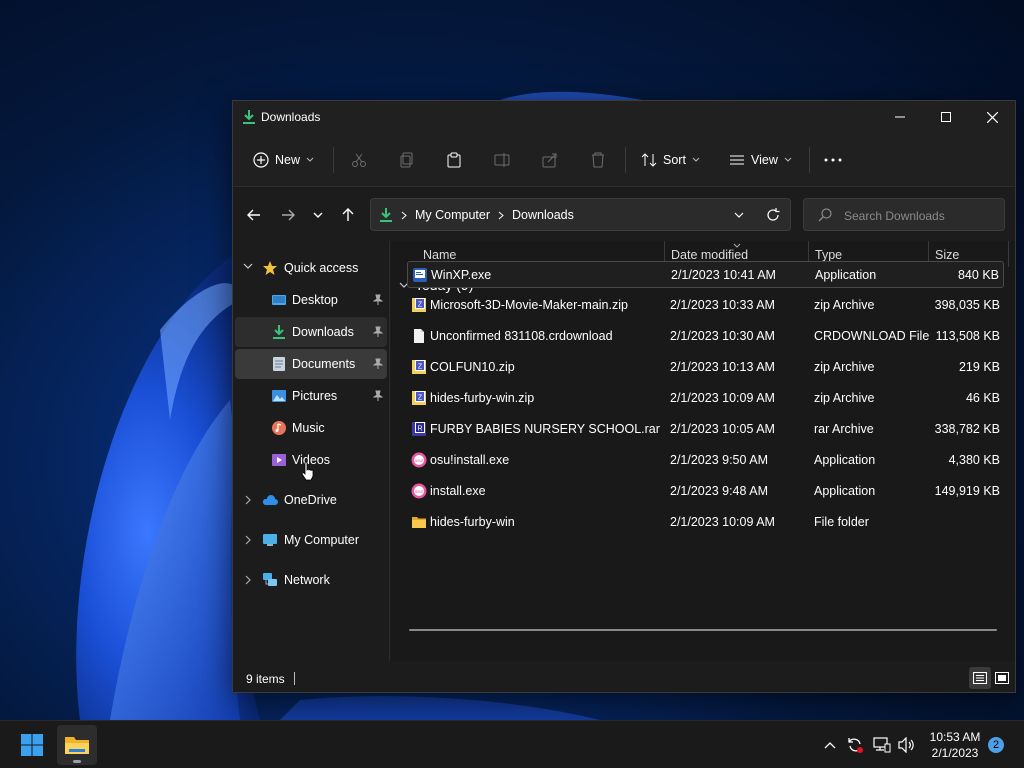 Image resolution: width=1024 pixels, height=768 pixels. What do you see at coordinates (904, 214) in the screenshot?
I see `search-box: Search Downloads` at bounding box center [904, 214].